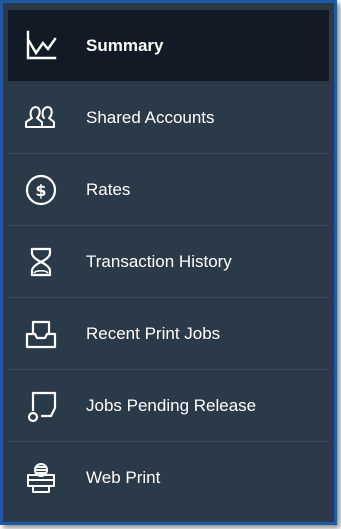  What do you see at coordinates (153, 333) in the screenshot?
I see `menu-item-label: Recent Print Jobs` at bounding box center [153, 333].